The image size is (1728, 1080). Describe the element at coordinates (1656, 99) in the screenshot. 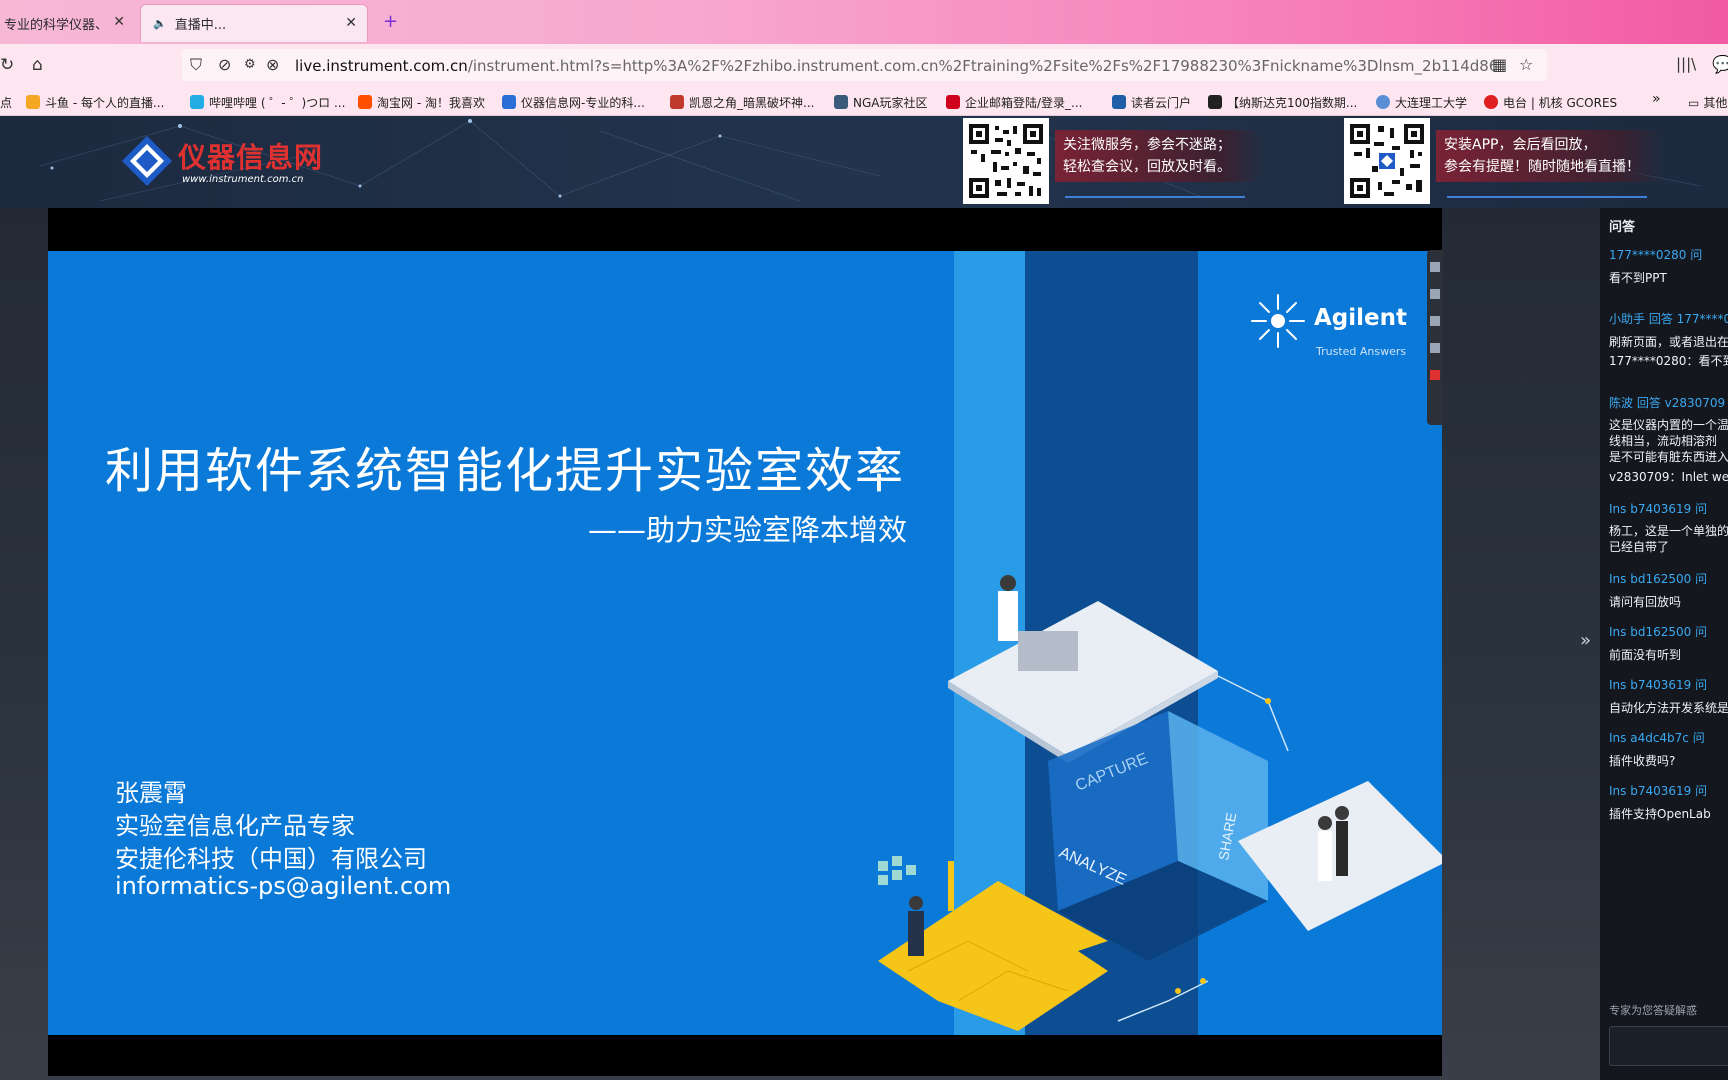

I see `more-bookmarks-icon: »` at that location.